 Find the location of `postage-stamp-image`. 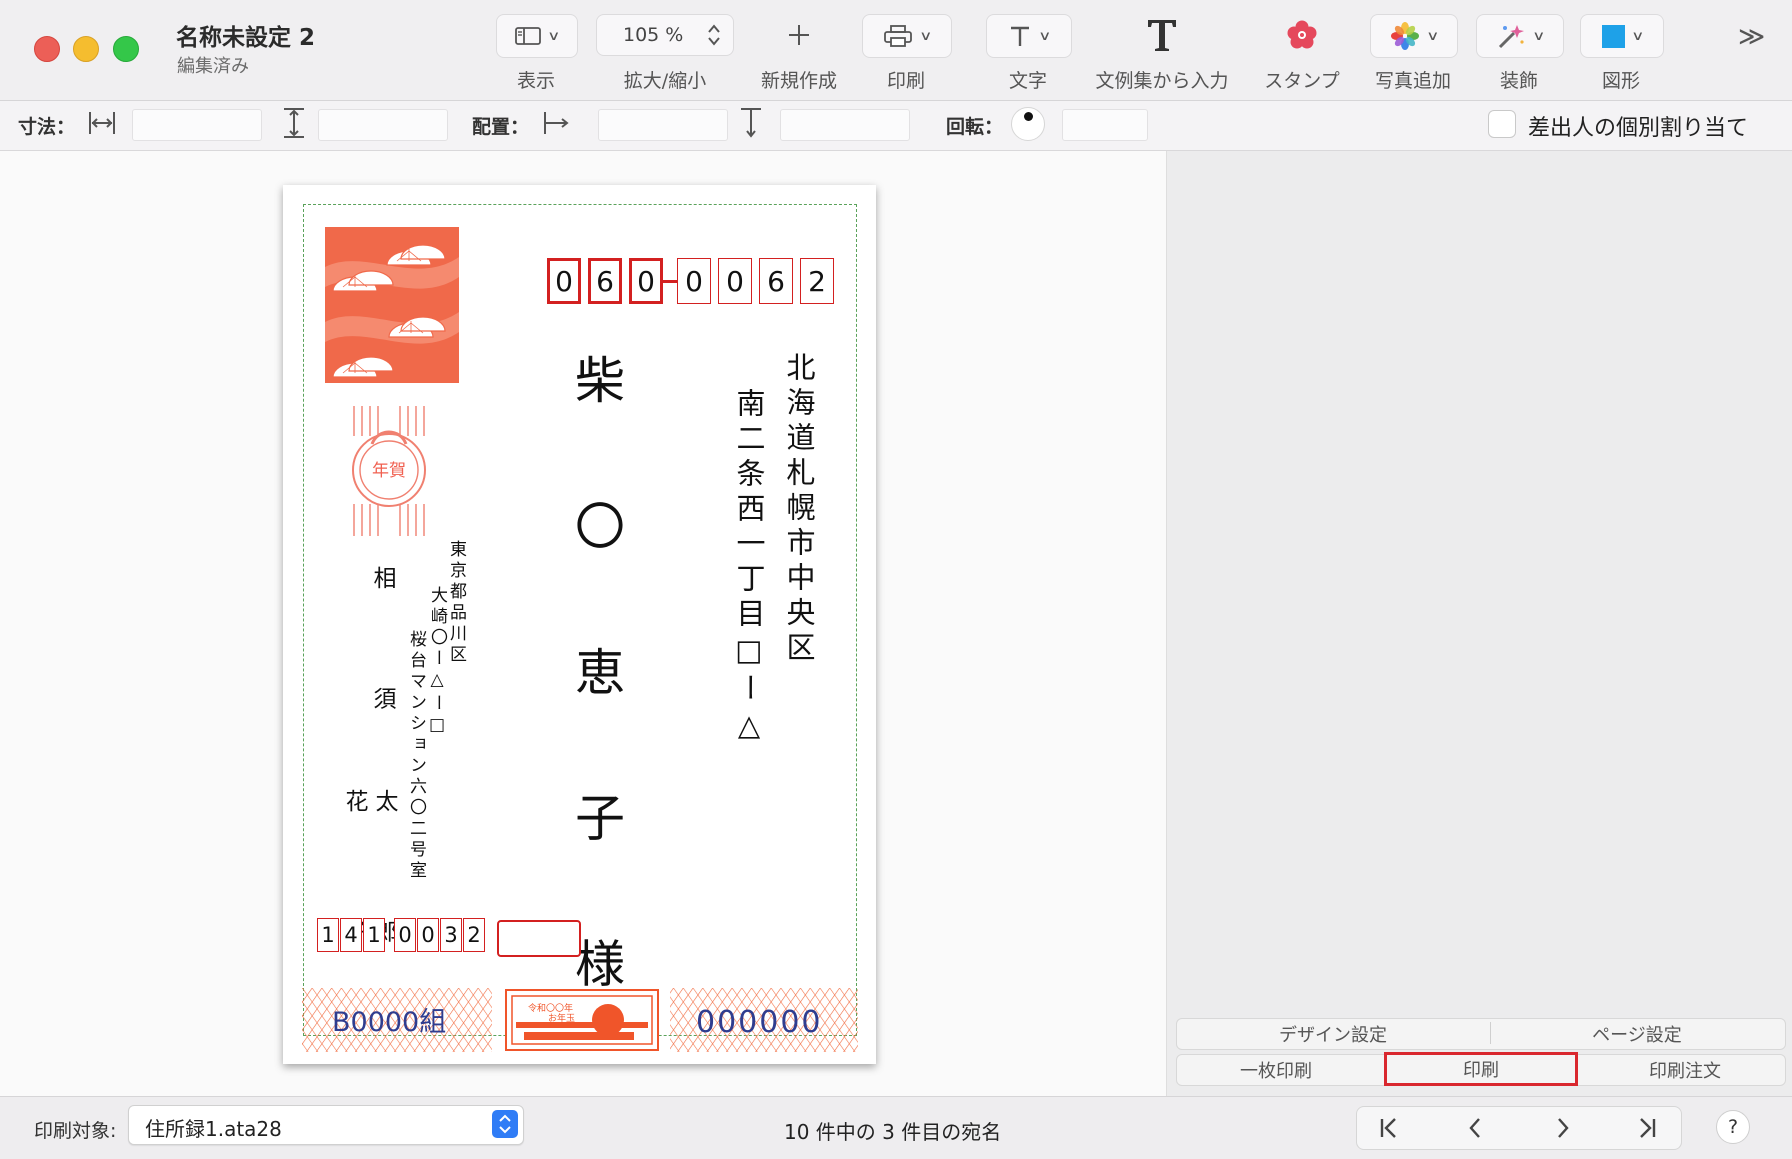

postage-stamp-image is located at coordinates (392, 305).